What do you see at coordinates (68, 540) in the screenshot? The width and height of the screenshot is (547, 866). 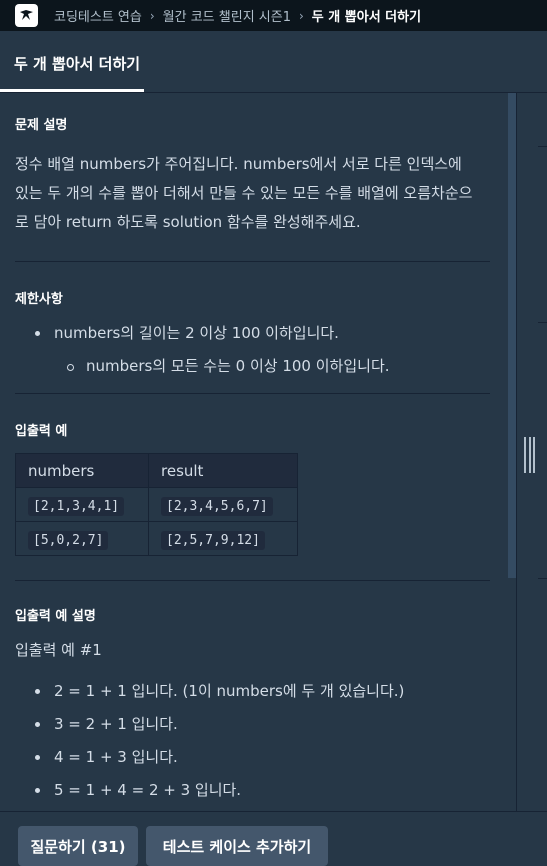 I see `code-value: [5,0,2,7]` at bounding box center [68, 540].